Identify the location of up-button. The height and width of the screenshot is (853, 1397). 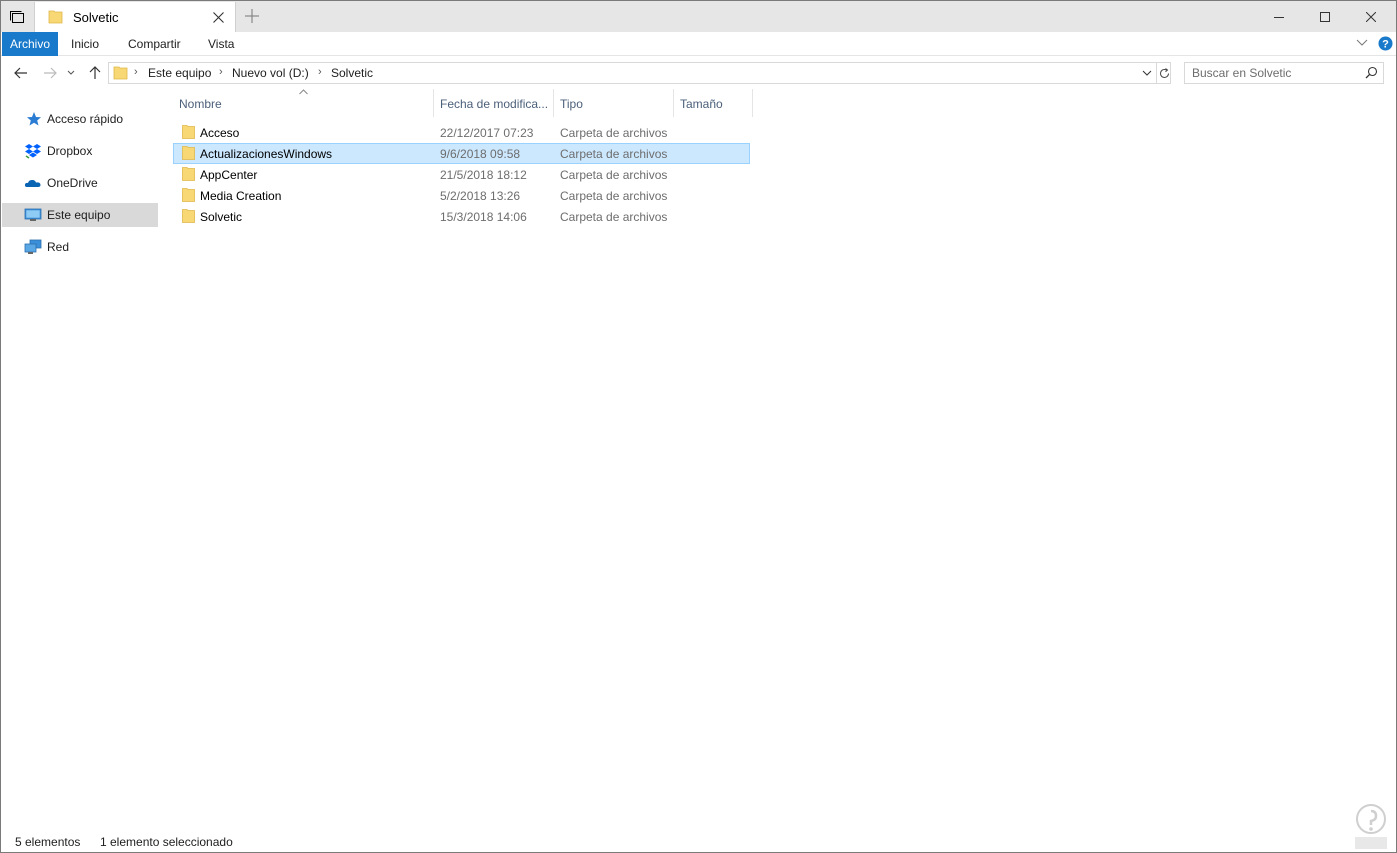
(95, 73).